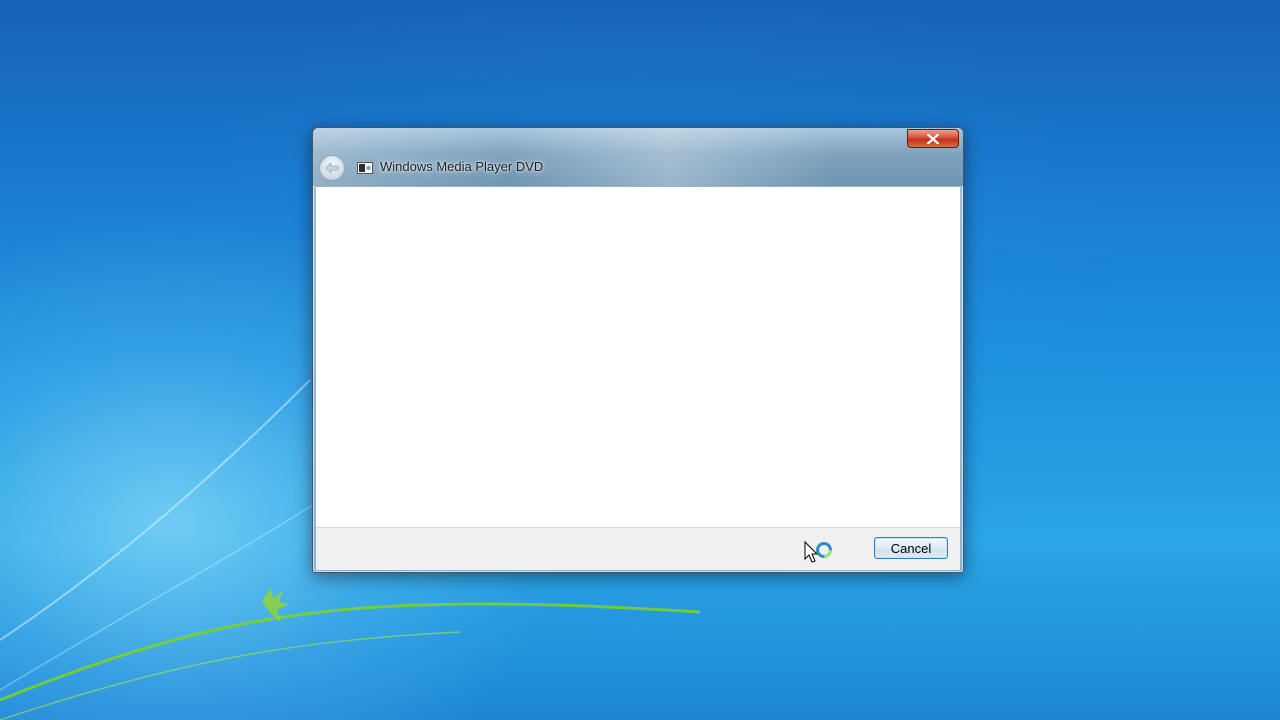 Image resolution: width=1280 pixels, height=720 pixels. What do you see at coordinates (818, 552) in the screenshot?
I see `busy-cursor-icon` at bounding box center [818, 552].